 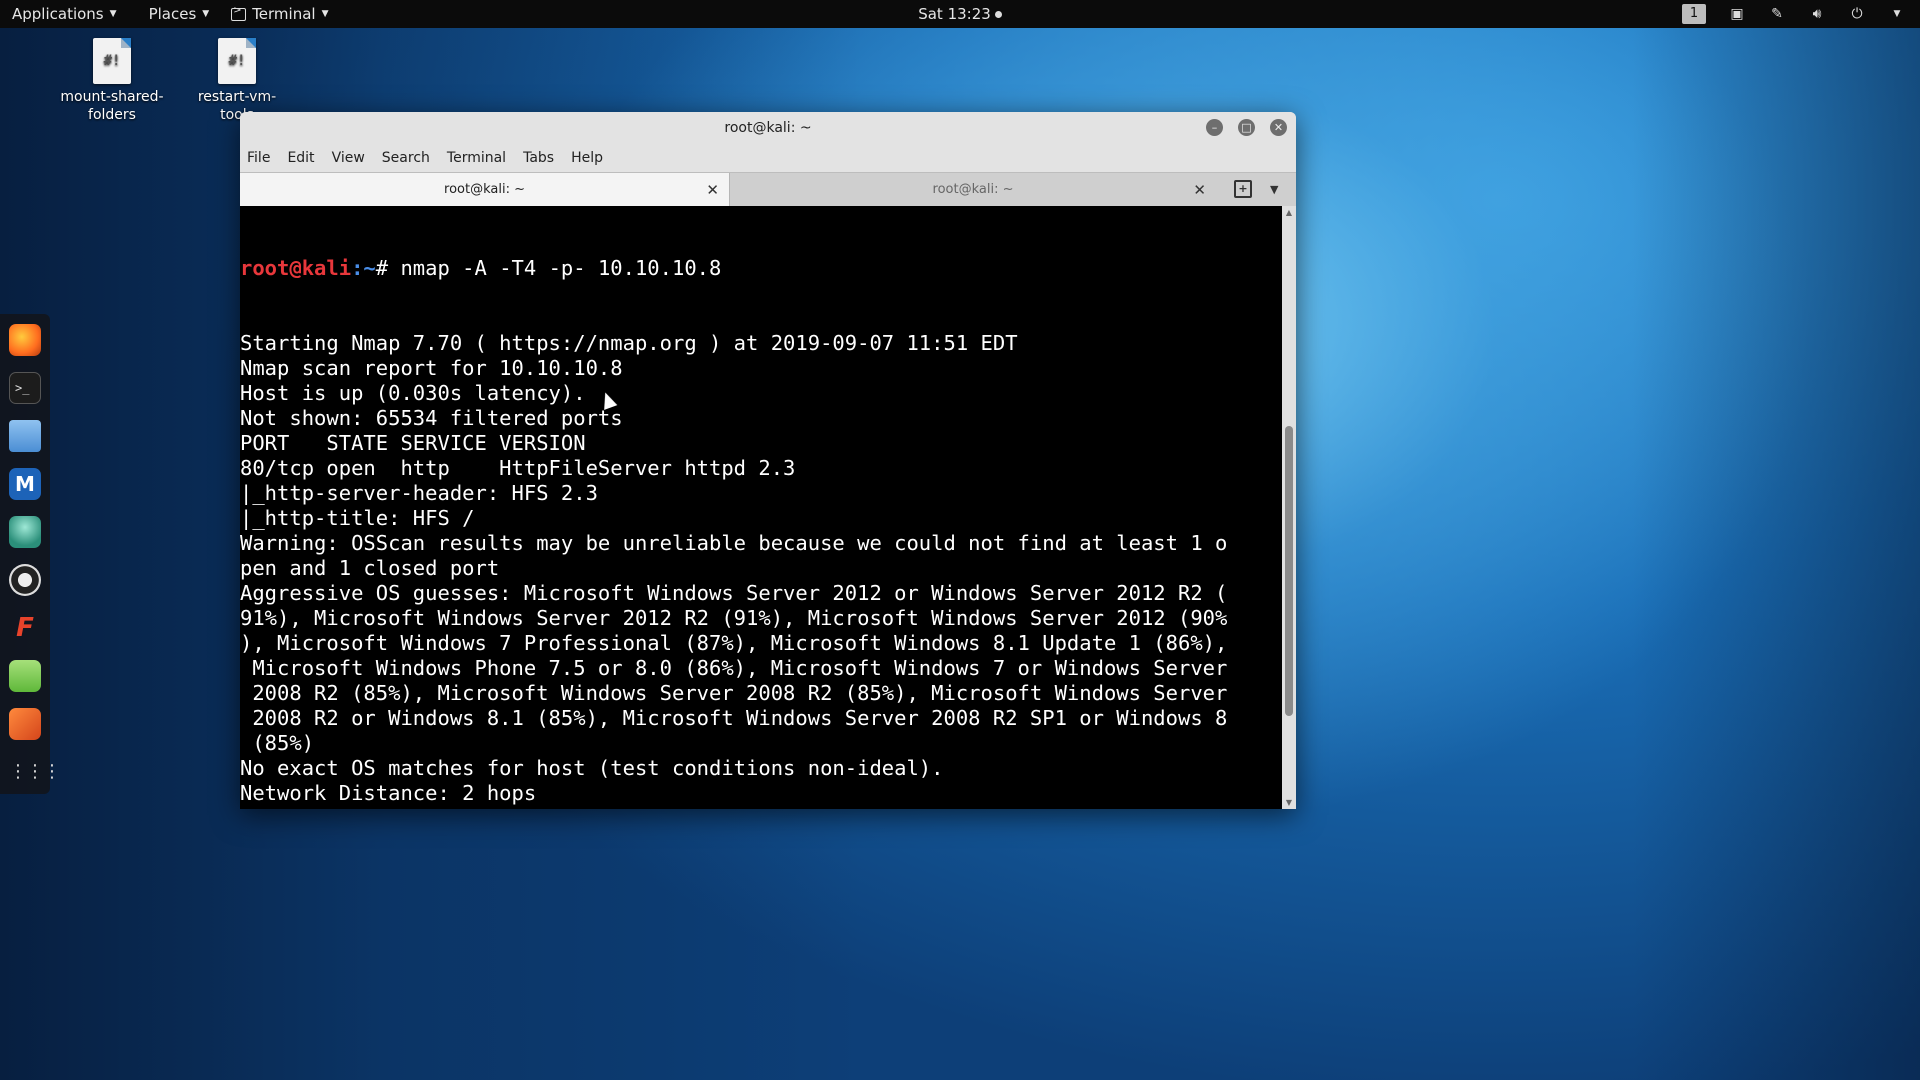 I want to click on desktop-icon-label: folders, so click(x=112, y=115).